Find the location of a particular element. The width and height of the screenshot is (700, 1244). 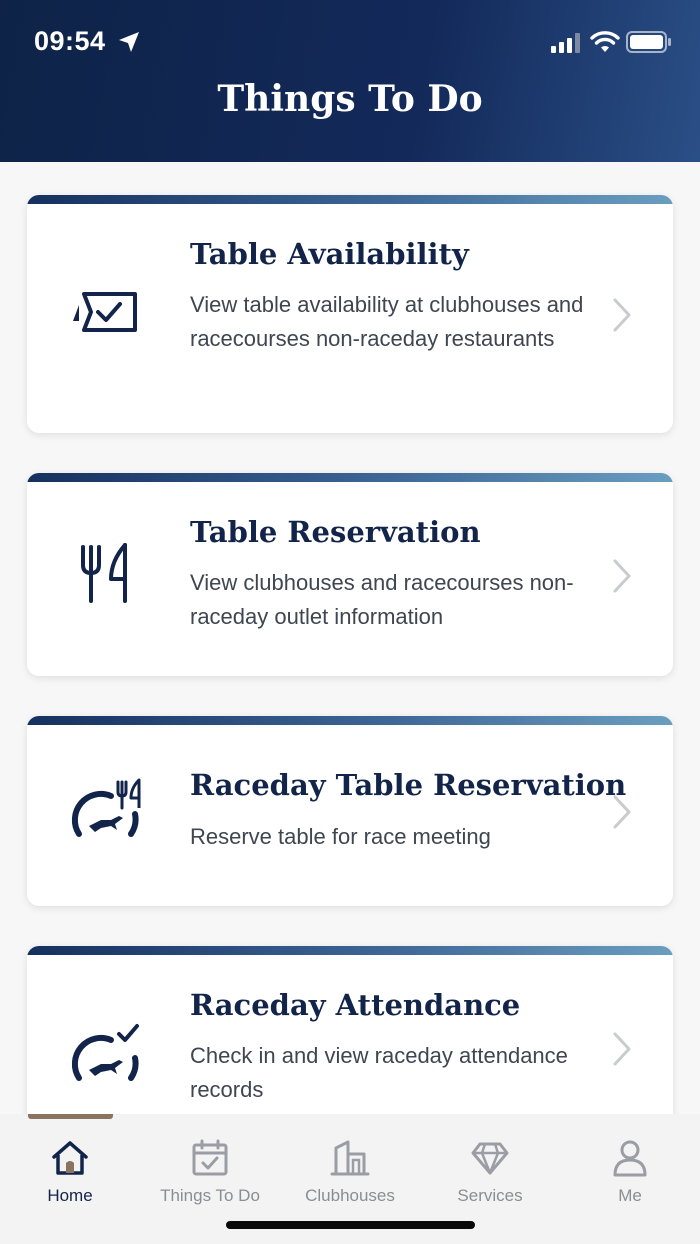

tab-services: Services is located at coordinates (490, 1173).